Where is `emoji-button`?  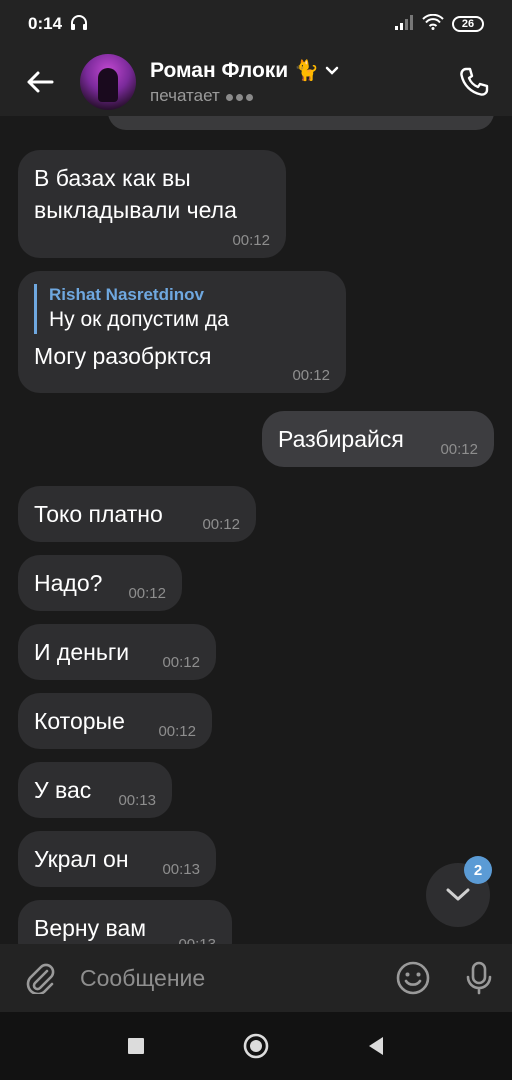
emoji-button is located at coordinates (413, 978).